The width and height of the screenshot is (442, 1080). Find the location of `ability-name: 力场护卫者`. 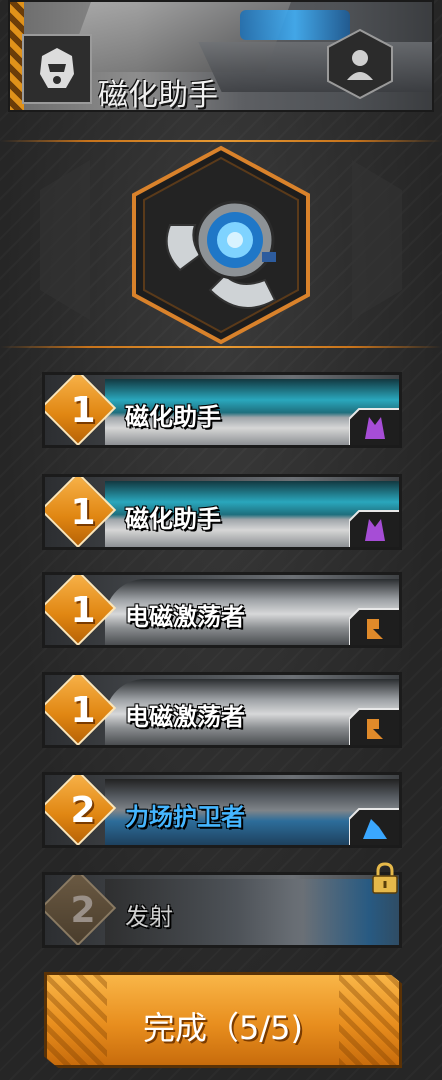

ability-name: 力场护卫者 is located at coordinates (185, 817).